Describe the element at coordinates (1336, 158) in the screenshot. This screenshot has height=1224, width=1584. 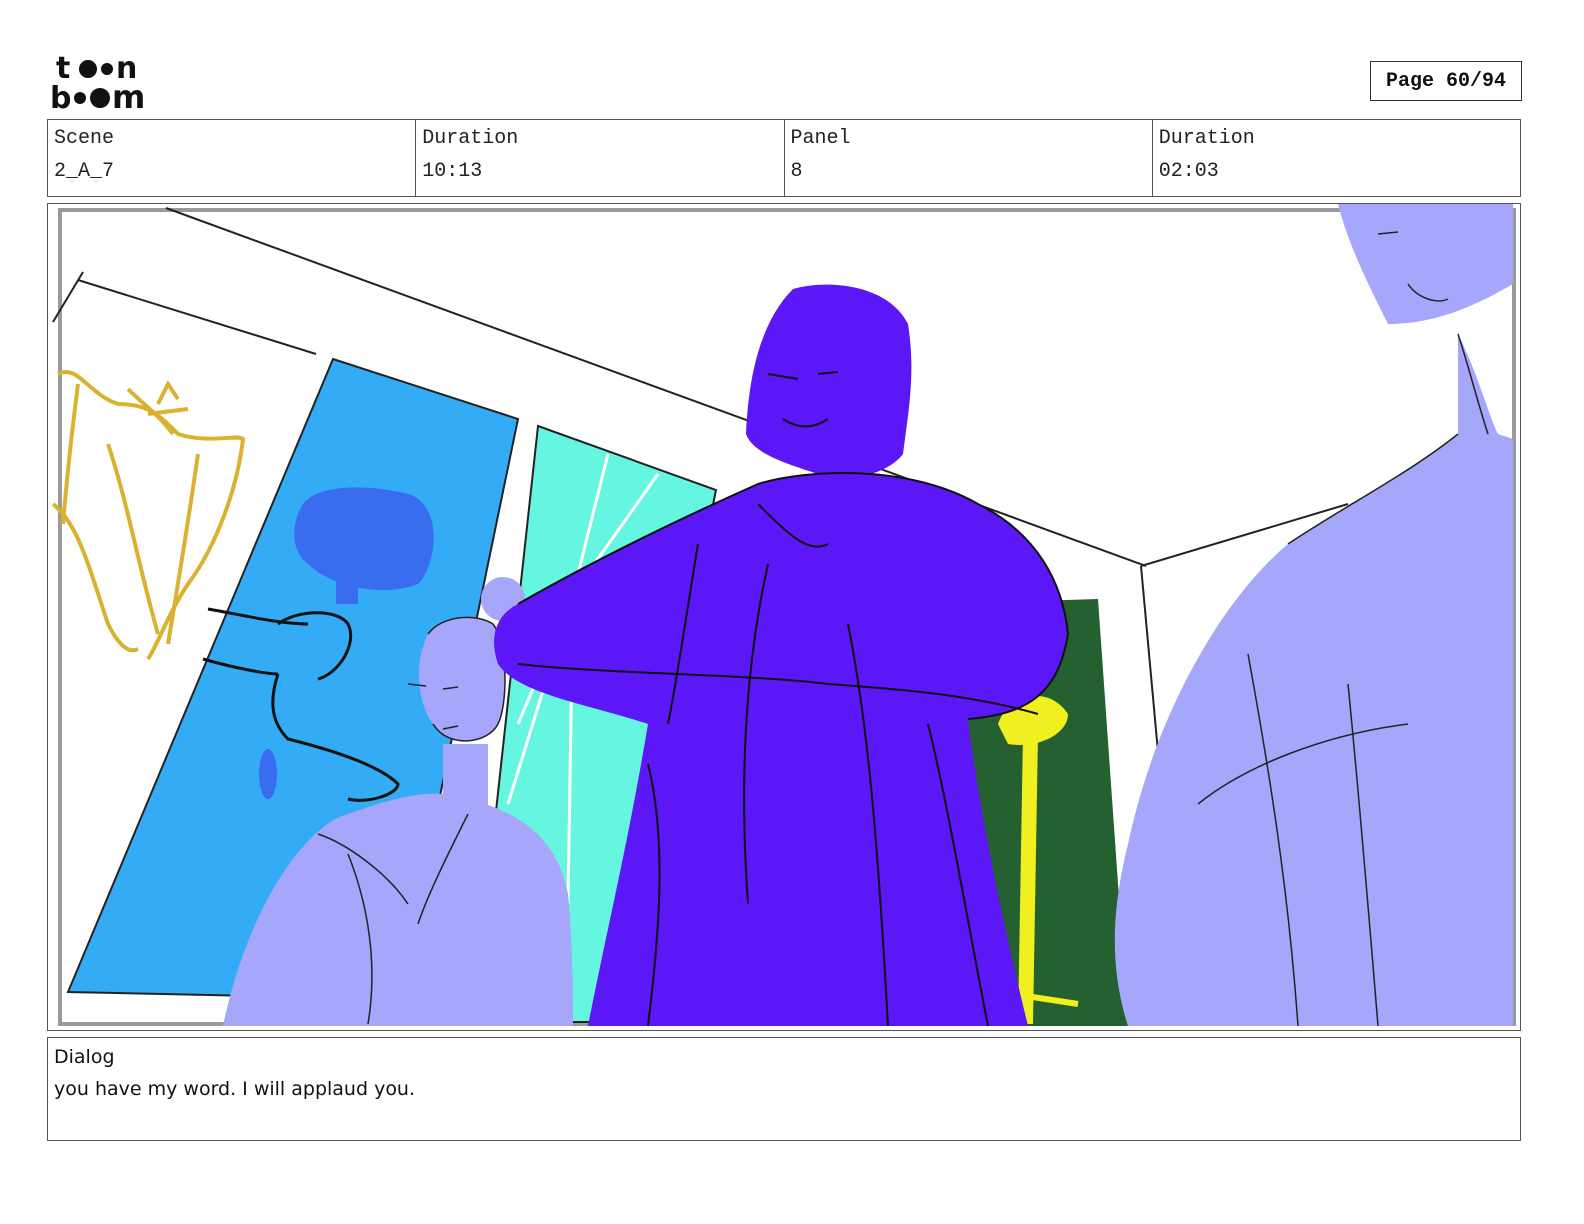
I see `panel-duration-cell: Duration 02:03` at that location.